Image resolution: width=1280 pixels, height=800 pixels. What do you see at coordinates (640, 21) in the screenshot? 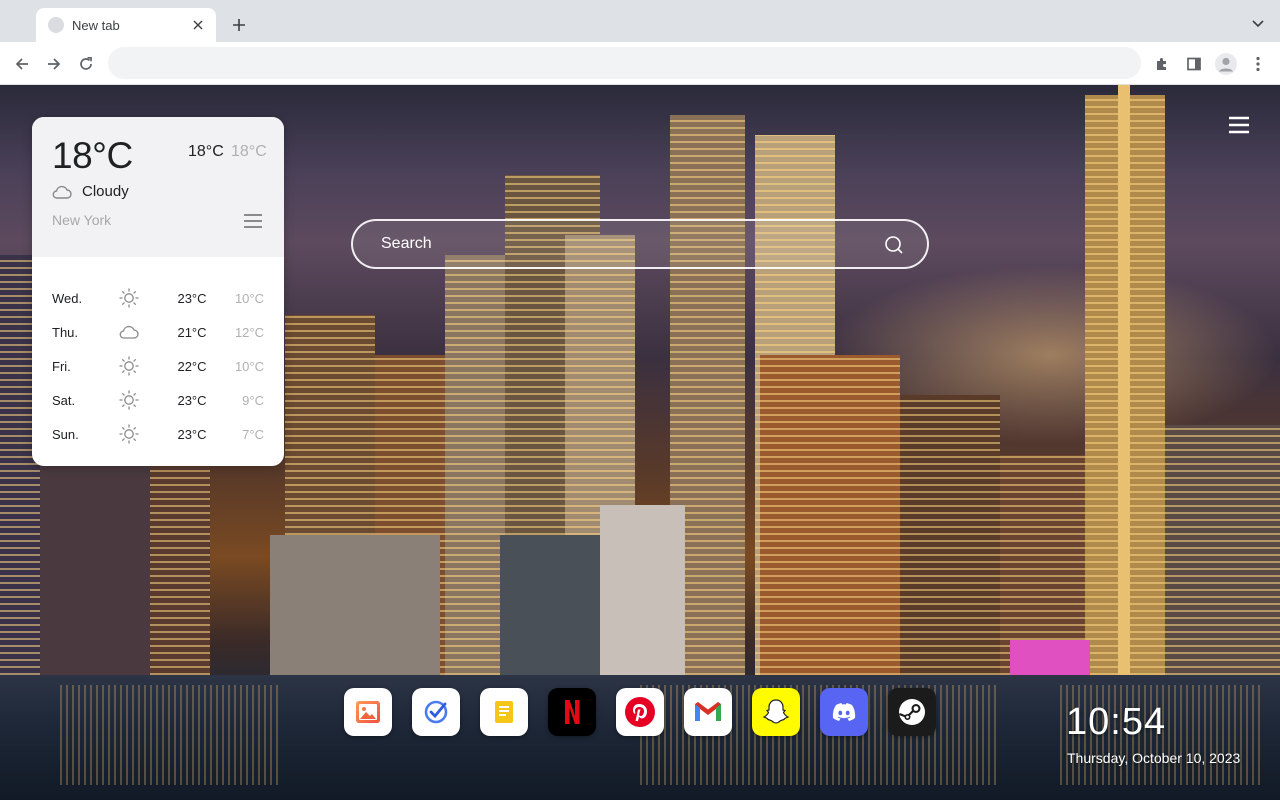
I see `tab-strip: New tab` at bounding box center [640, 21].